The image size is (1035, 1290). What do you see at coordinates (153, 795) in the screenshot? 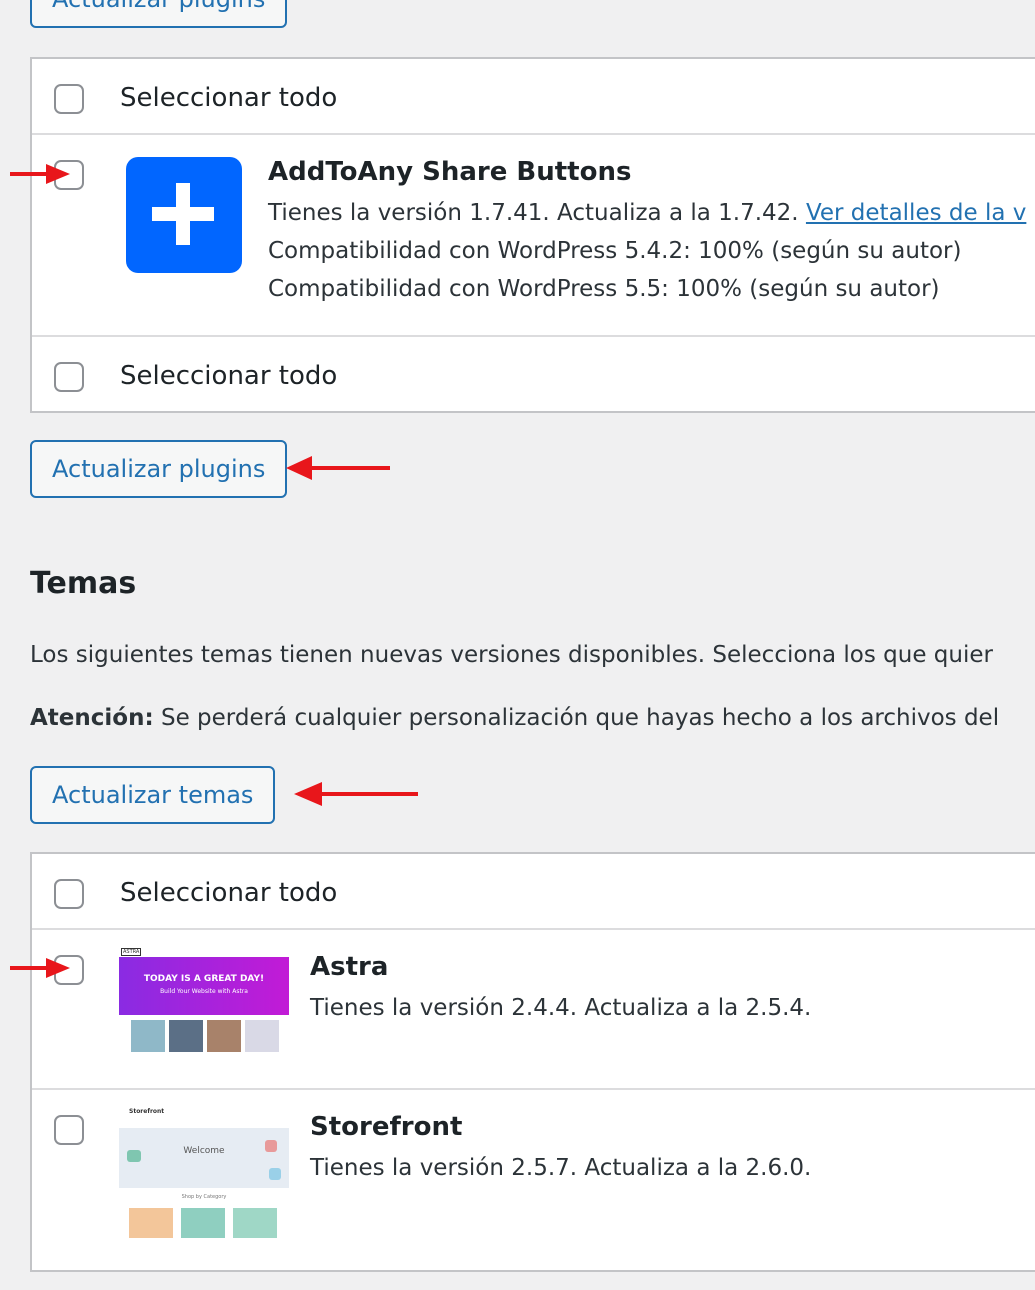
I see `update-themes-button: Actualizar temas` at bounding box center [153, 795].